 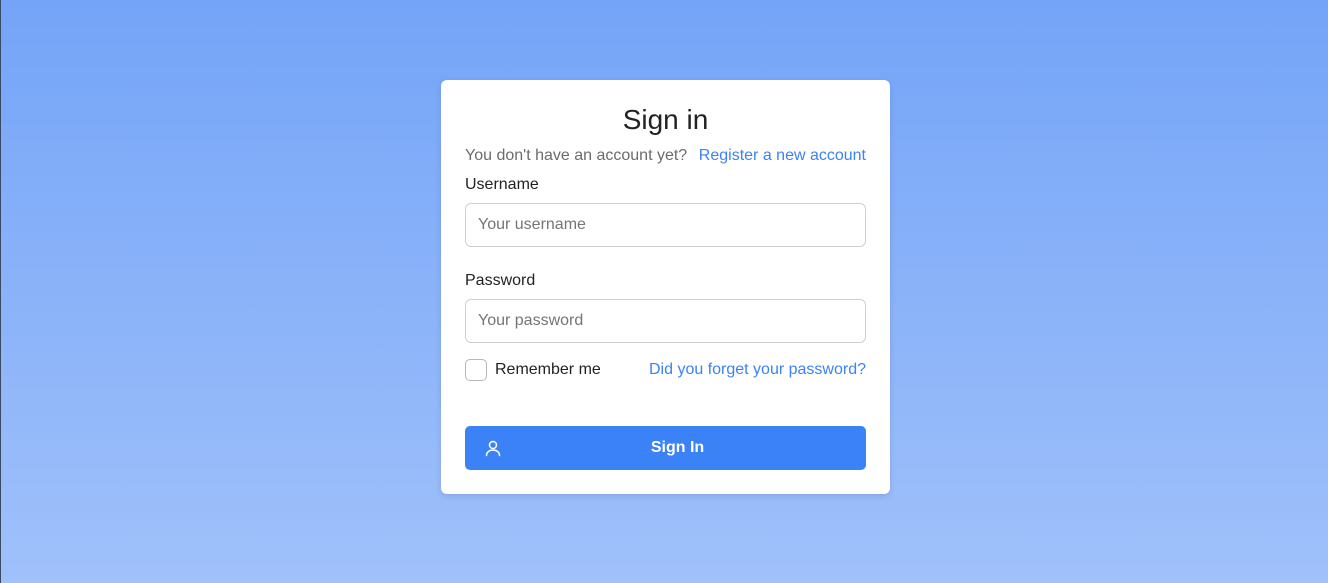 What do you see at coordinates (665, 321) in the screenshot?
I see `password-input` at bounding box center [665, 321].